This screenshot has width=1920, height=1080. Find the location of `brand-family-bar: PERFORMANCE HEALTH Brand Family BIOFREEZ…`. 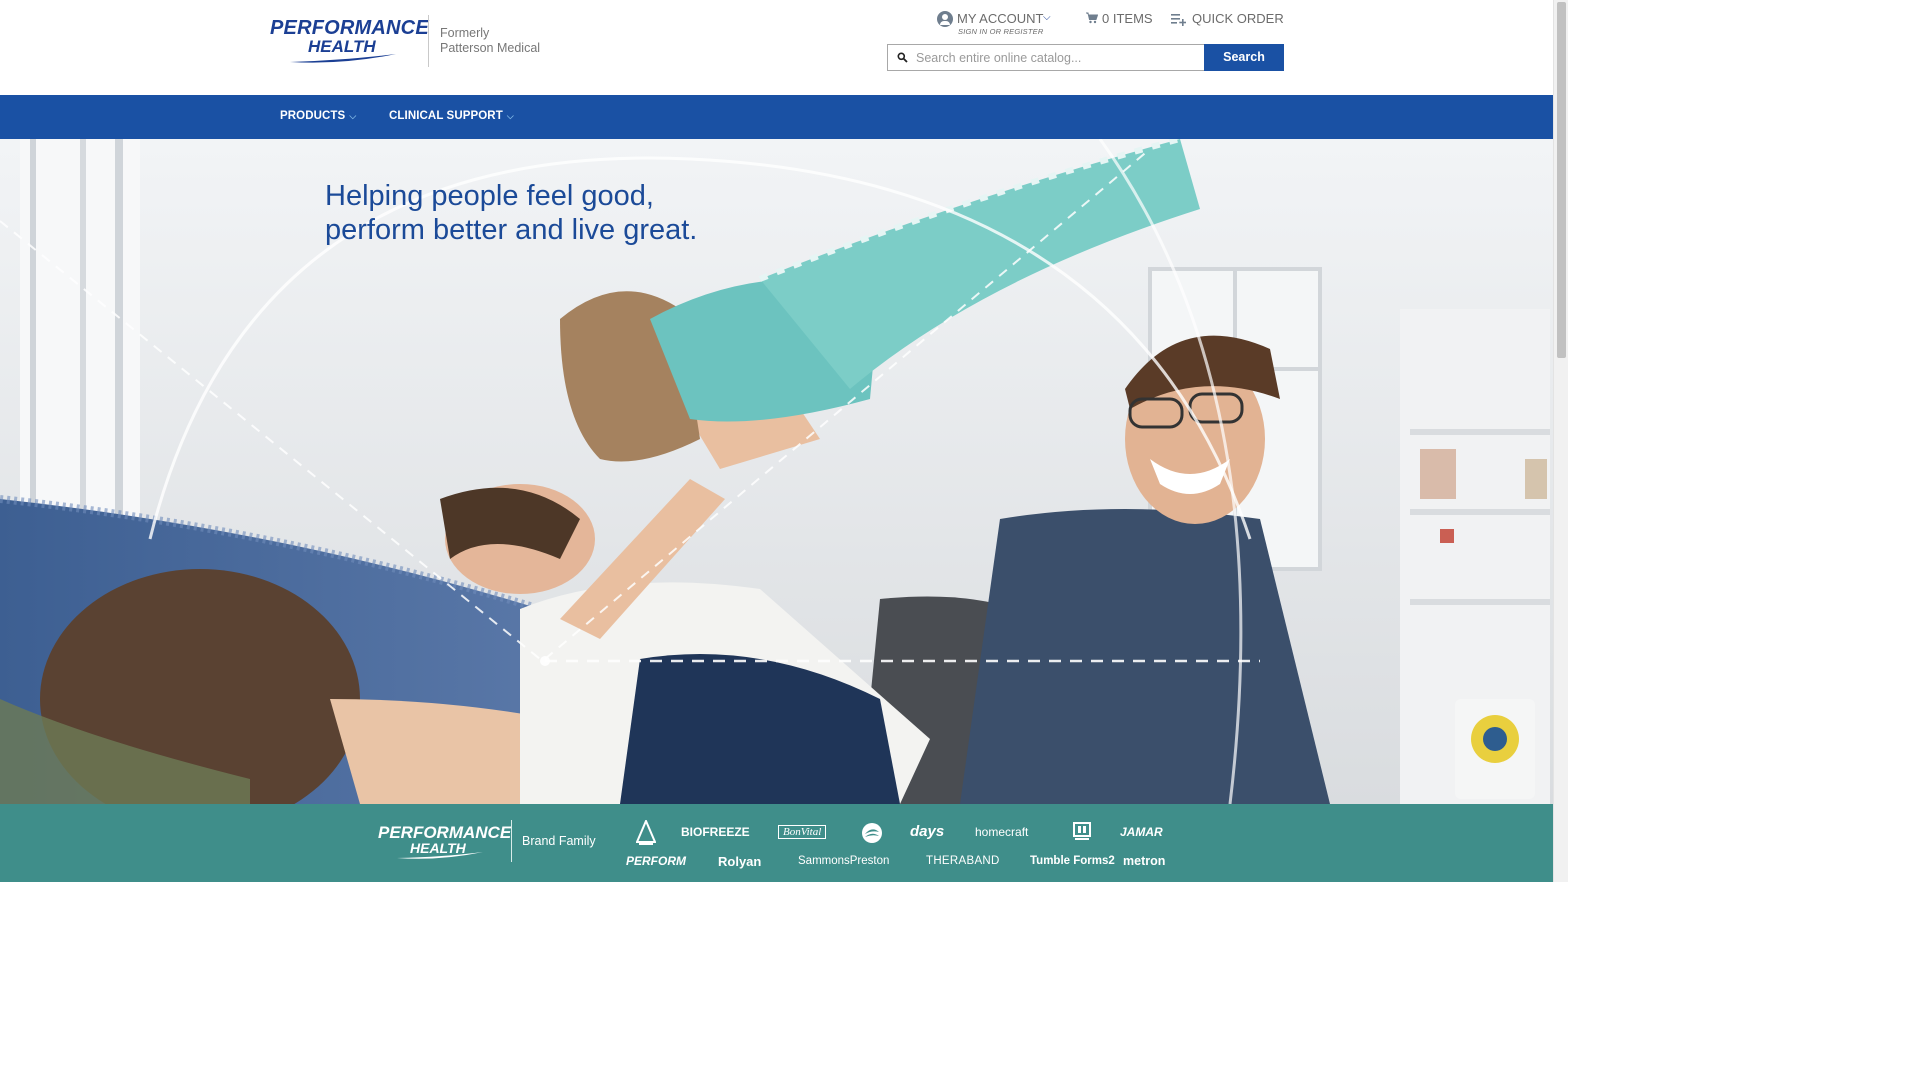

brand-family-bar: PERFORMANCE HEALTH Brand Family BIOFREEZ… is located at coordinates (776, 843).